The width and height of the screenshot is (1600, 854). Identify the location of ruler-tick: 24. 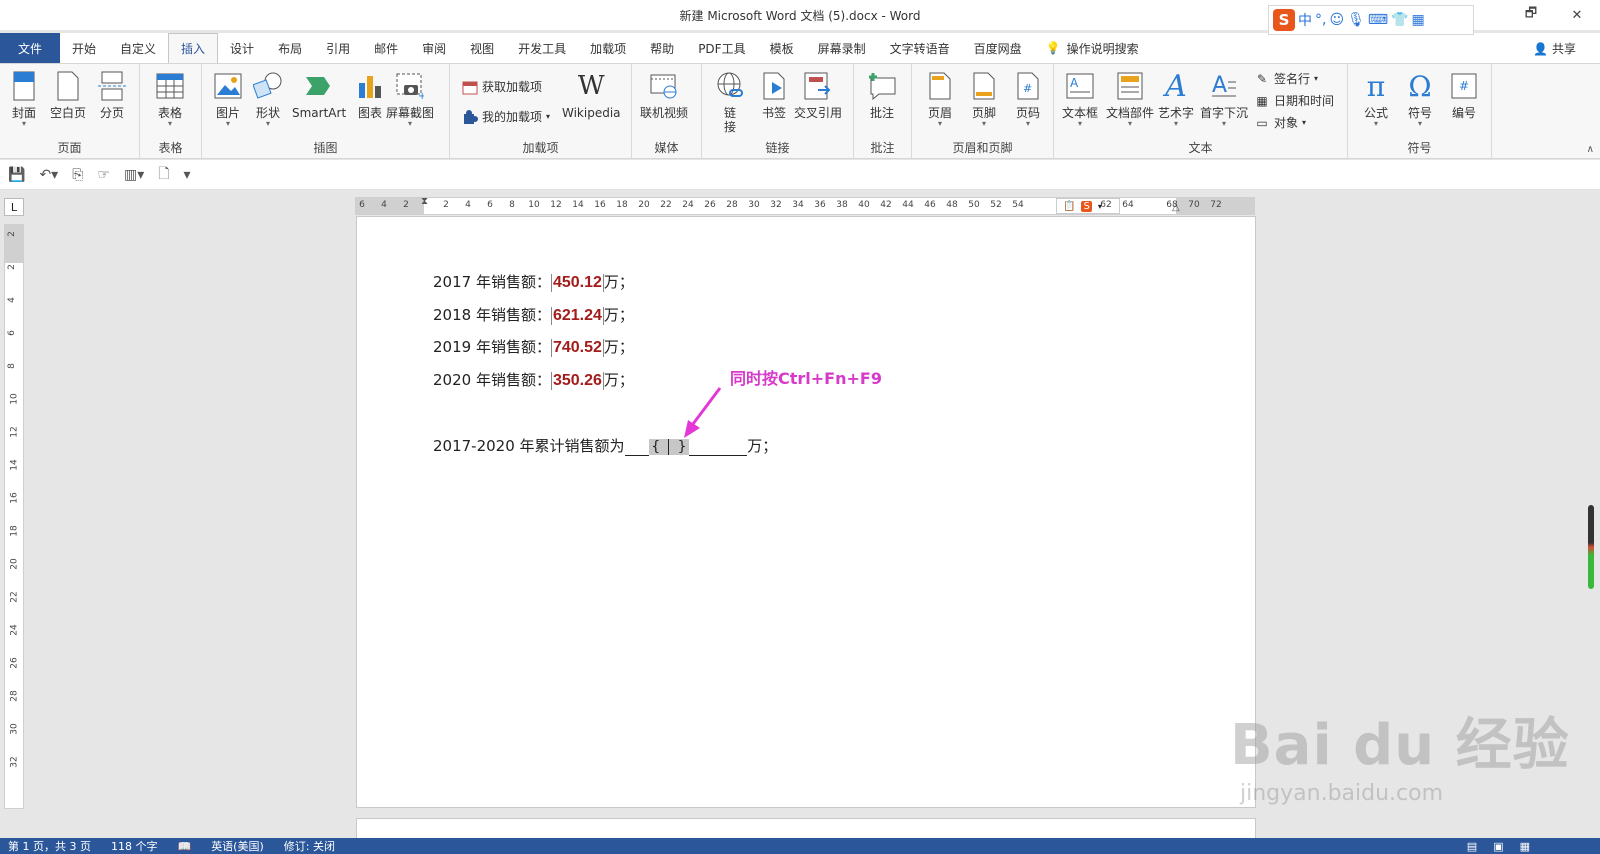
(688, 205).